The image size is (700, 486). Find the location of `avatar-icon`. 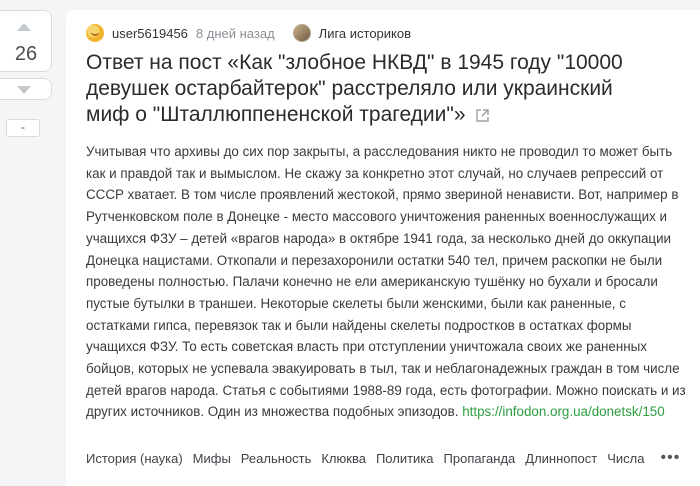

avatar-icon is located at coordinates (95, 33).